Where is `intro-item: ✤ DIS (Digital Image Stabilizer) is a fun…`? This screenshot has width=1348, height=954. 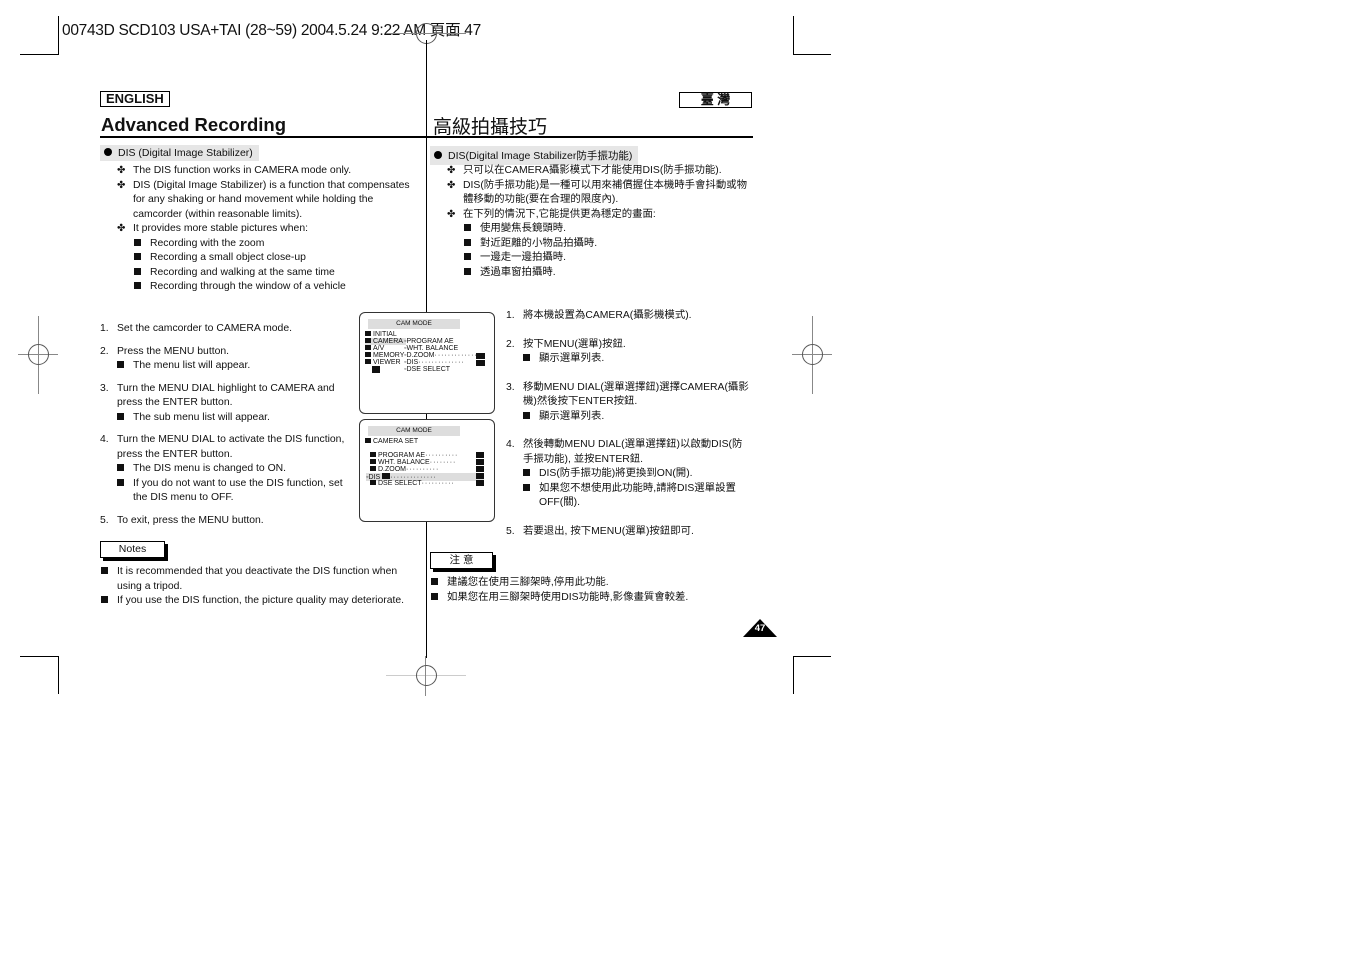
intro-item: ✤ DIS (Digital Image Stabilizer) is a fun… is located at coordinates (269, 201).